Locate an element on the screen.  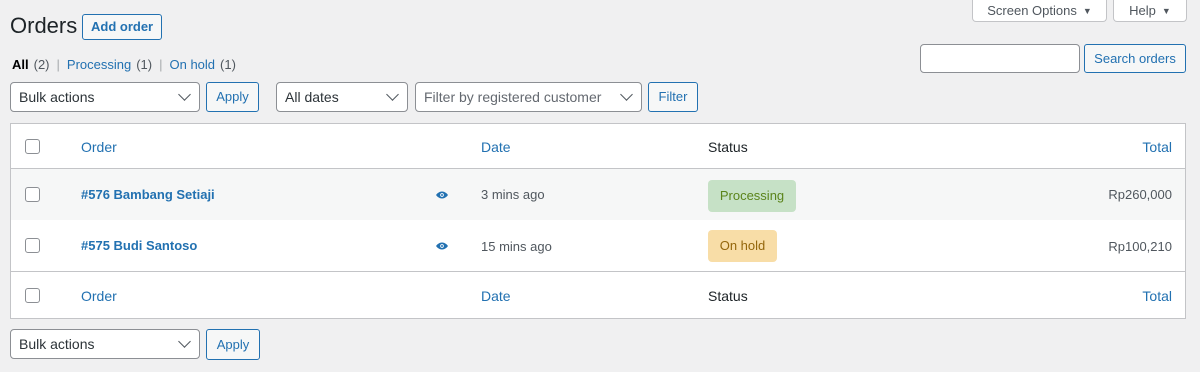
column-footer-order: Order is located at coordinates (99, 296).